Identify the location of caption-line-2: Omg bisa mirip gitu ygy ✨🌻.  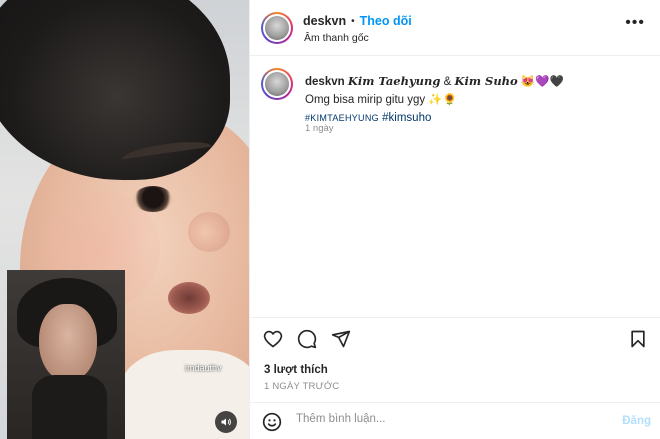
(381, 100).